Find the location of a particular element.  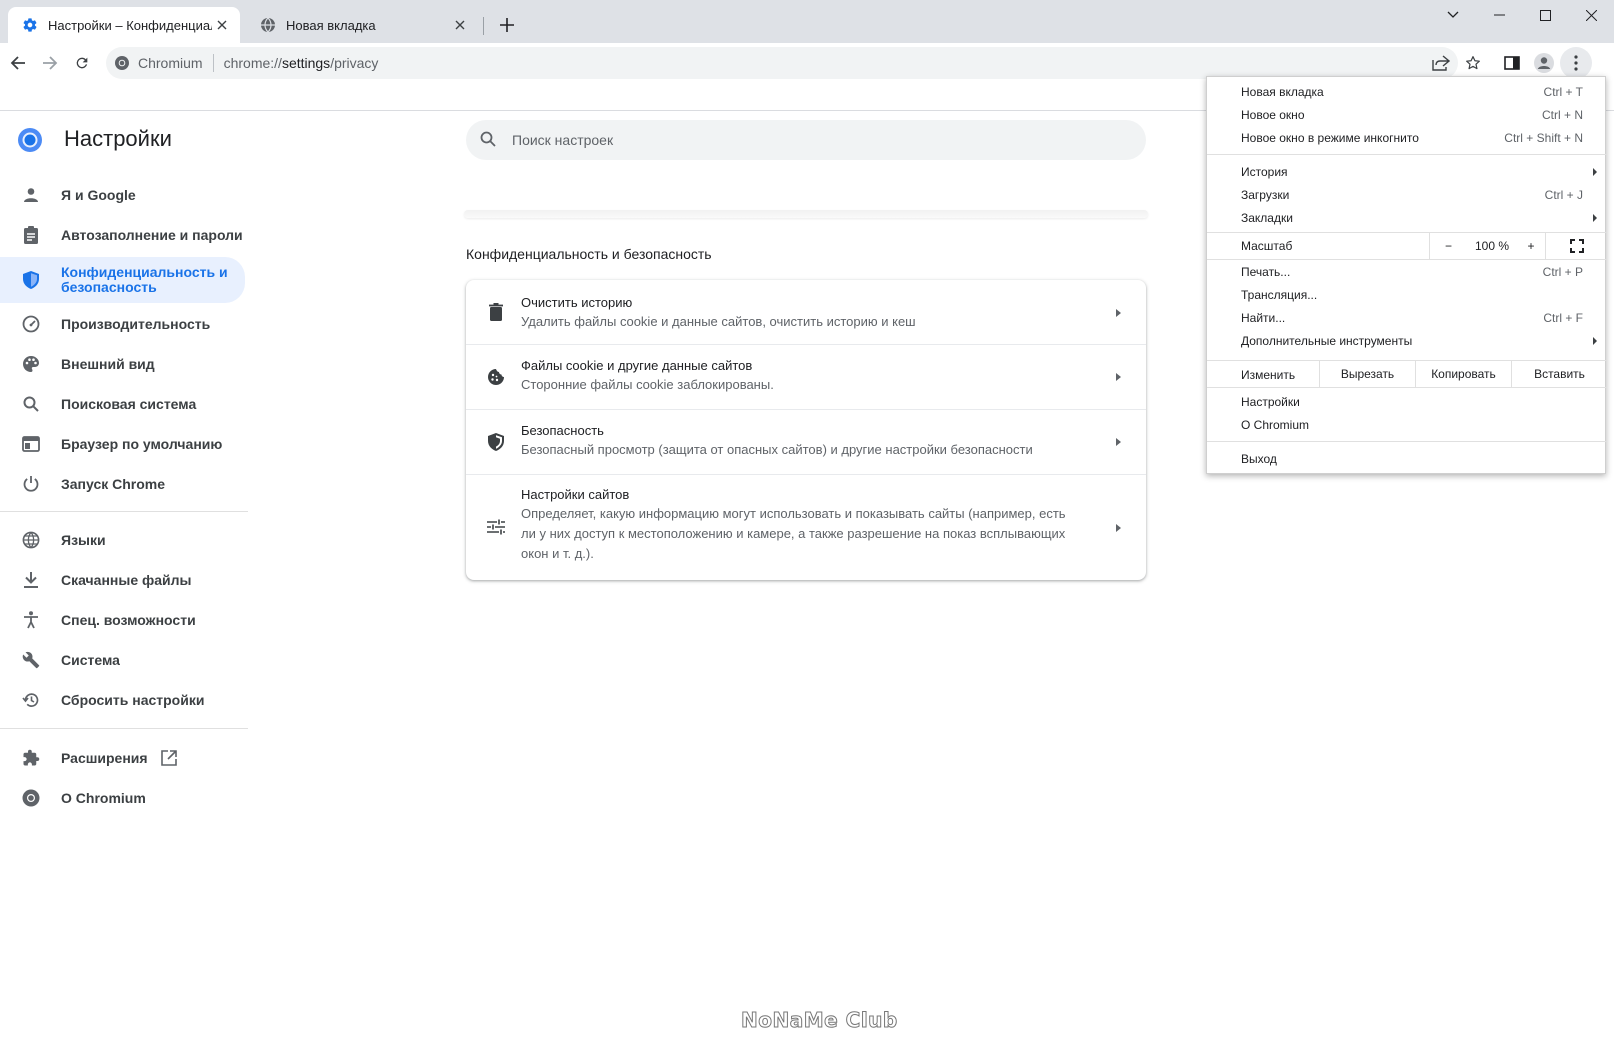

share-icon is located at coordinates (1441, 63).